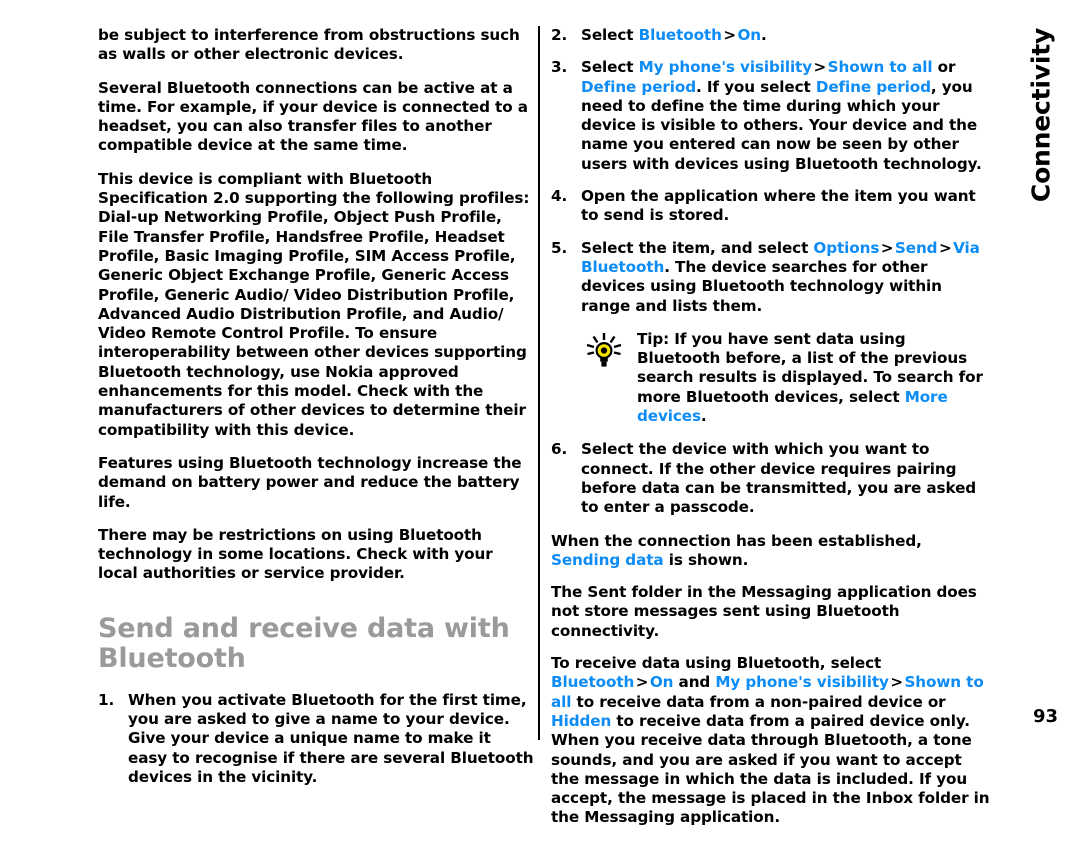 This screenshot has width=1080, height=842. I want to click on link-my-phones-visibility: My phone's visibility, so click(726, 67).